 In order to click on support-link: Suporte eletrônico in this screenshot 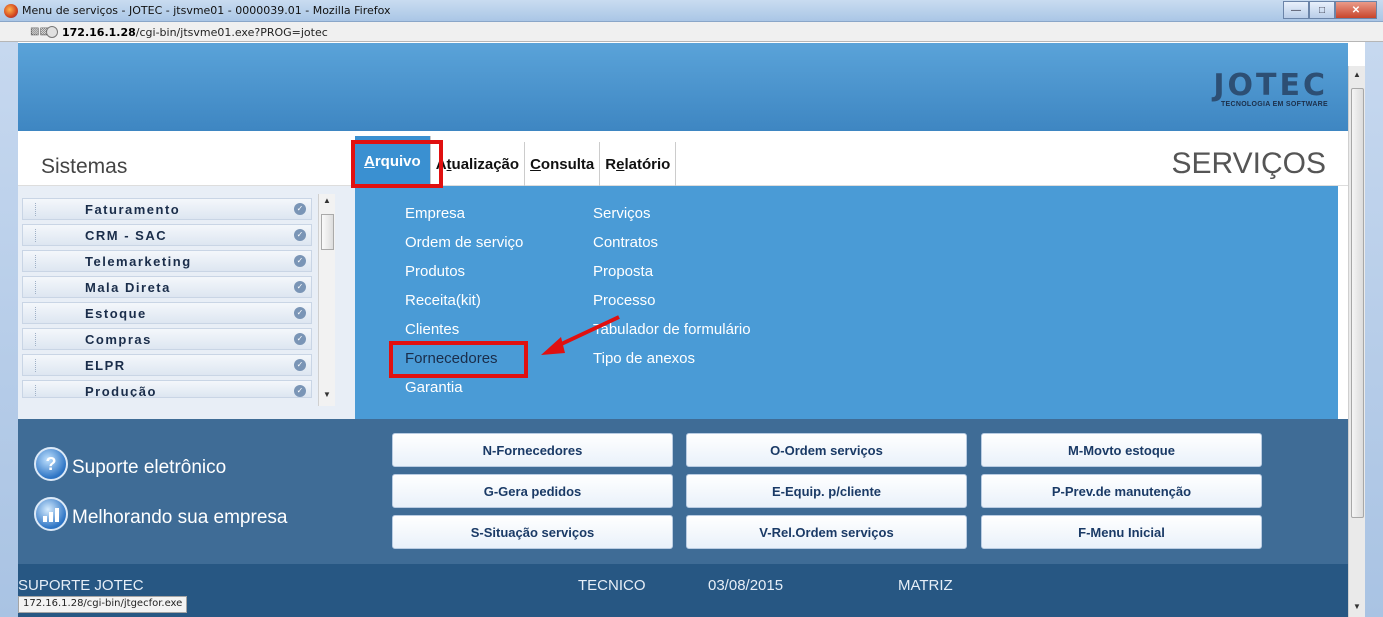, I will do `click(149, 468)`.